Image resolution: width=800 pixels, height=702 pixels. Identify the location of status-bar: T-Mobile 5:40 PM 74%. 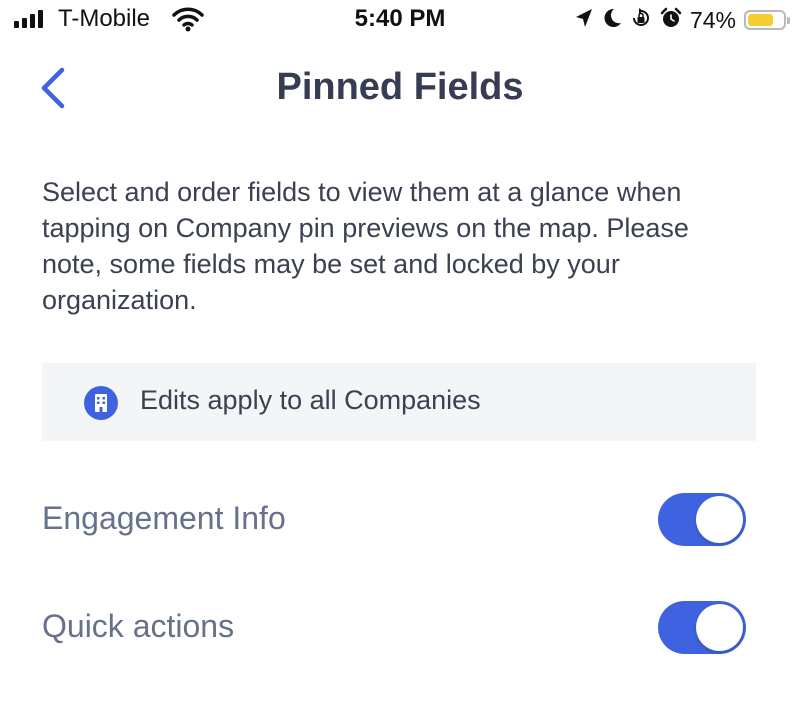
(400, 20).